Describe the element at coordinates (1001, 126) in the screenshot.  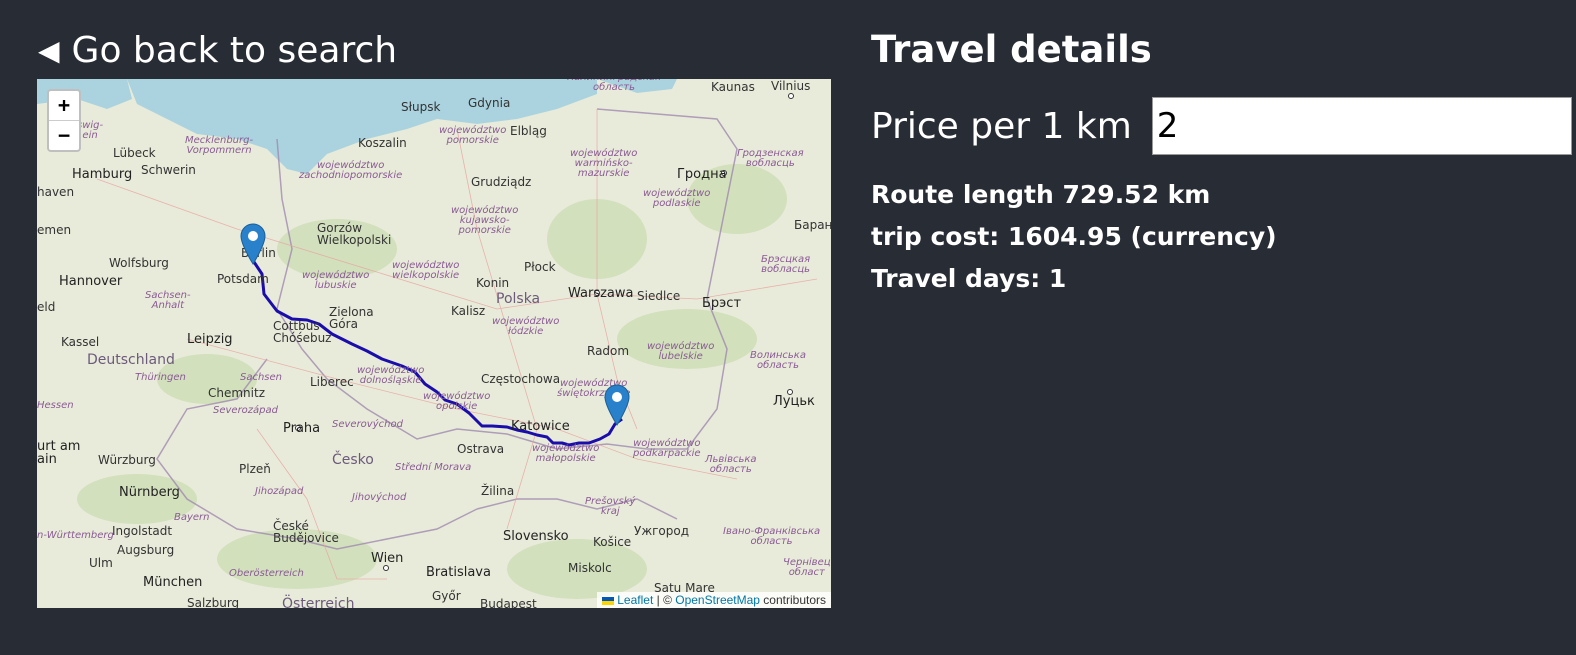
I see `price-per-km-label: Price per 1 km` at that location.